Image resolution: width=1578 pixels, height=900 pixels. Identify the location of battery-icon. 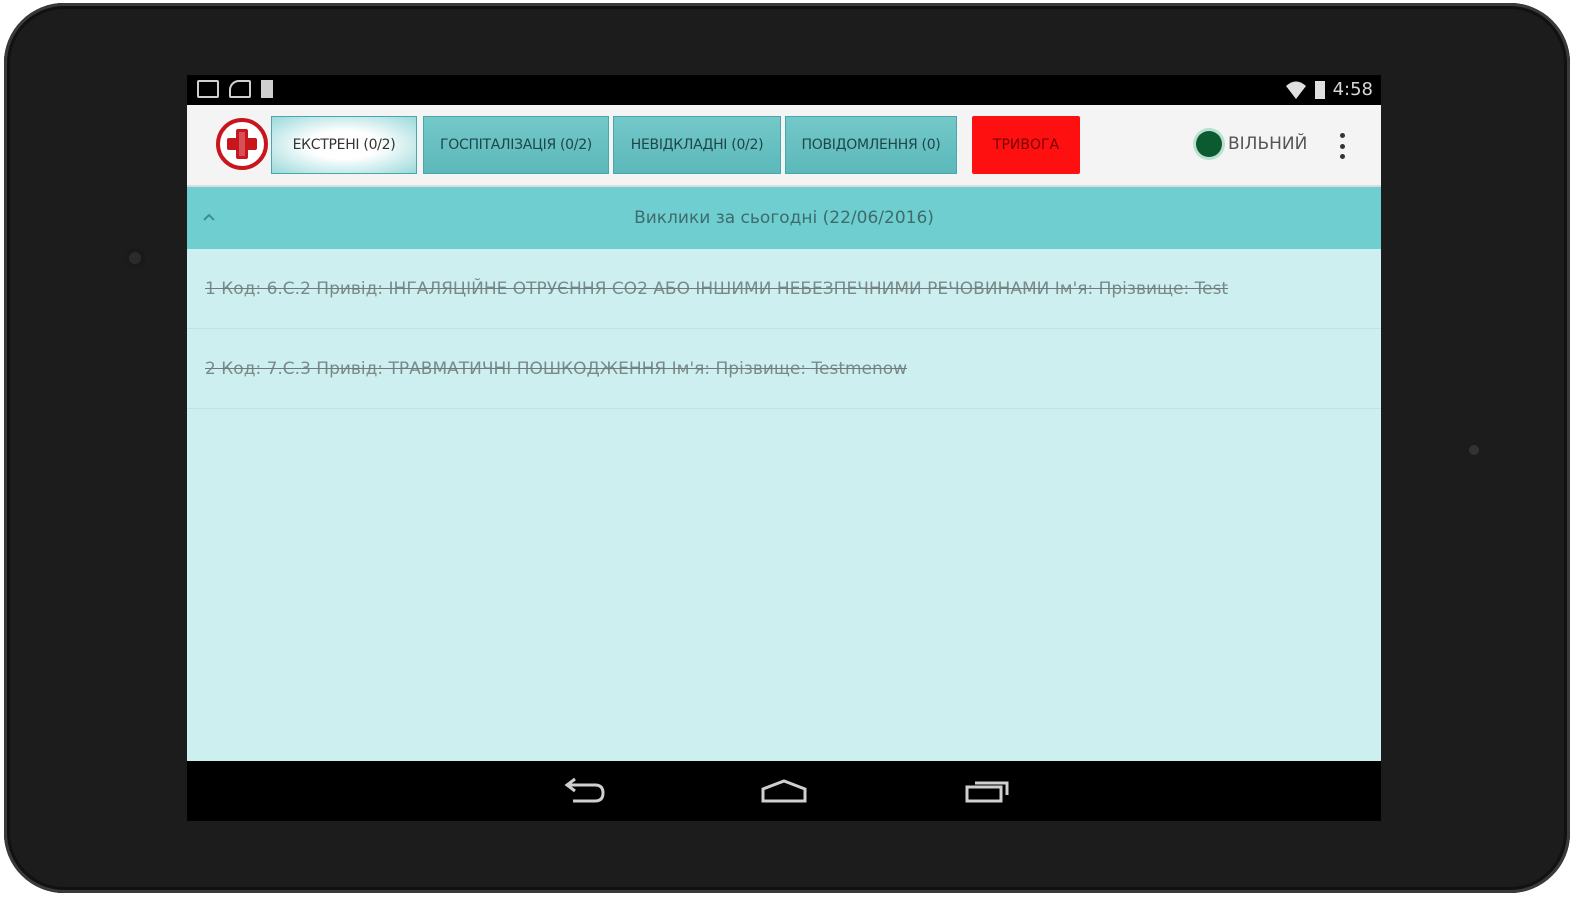
(1319, 89).